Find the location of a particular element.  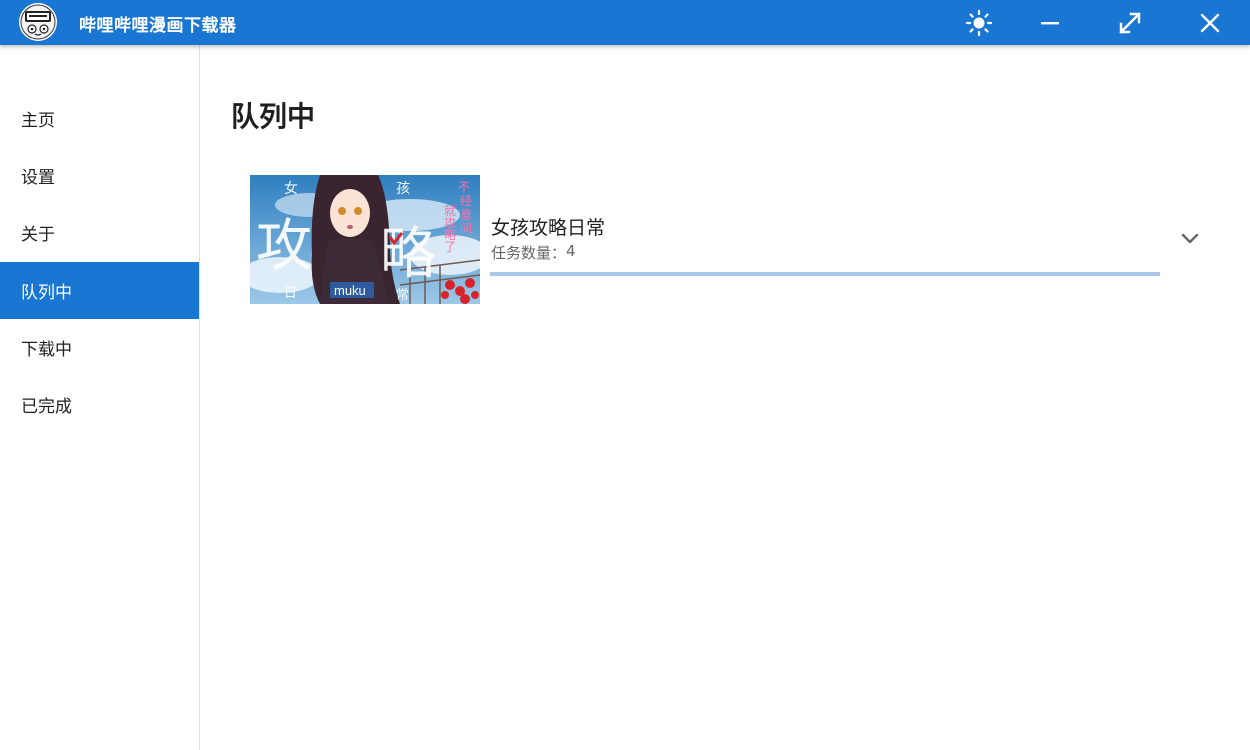

svg-text: 略 is located at coordinates (408, 255).